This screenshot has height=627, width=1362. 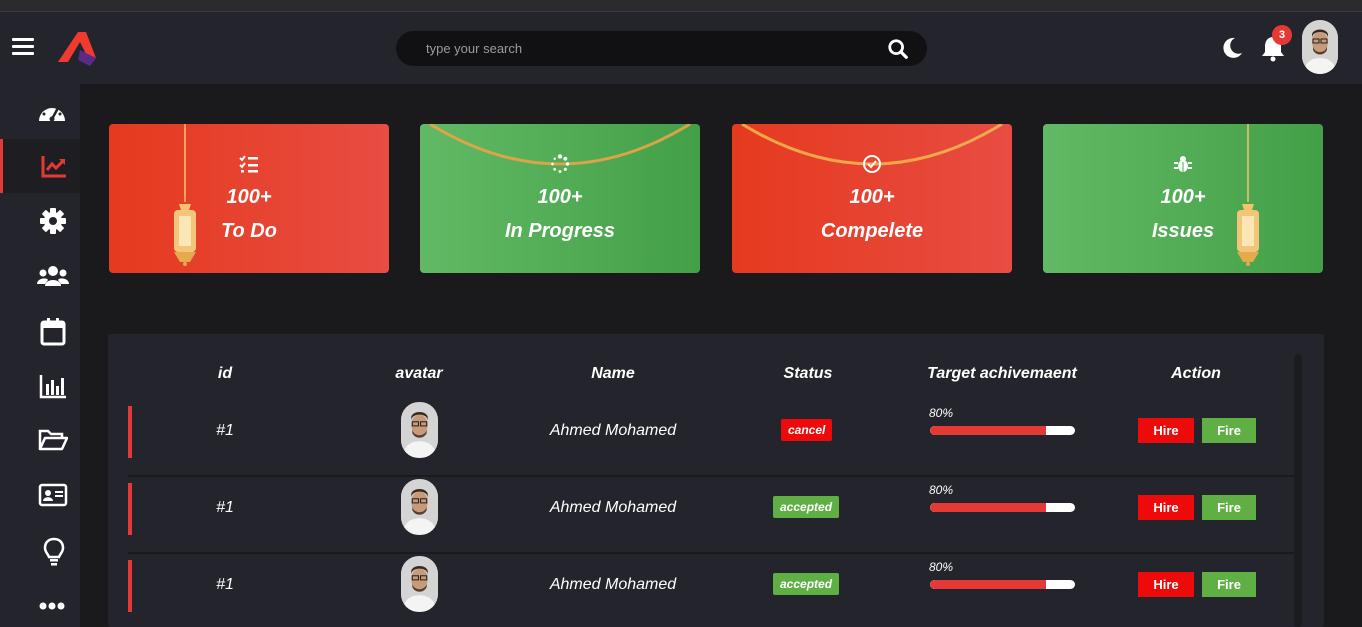 What do you see at coordinates (1320, 47) in the screenshot?
I see `user-avatar` at bounding box center [1320, 47].